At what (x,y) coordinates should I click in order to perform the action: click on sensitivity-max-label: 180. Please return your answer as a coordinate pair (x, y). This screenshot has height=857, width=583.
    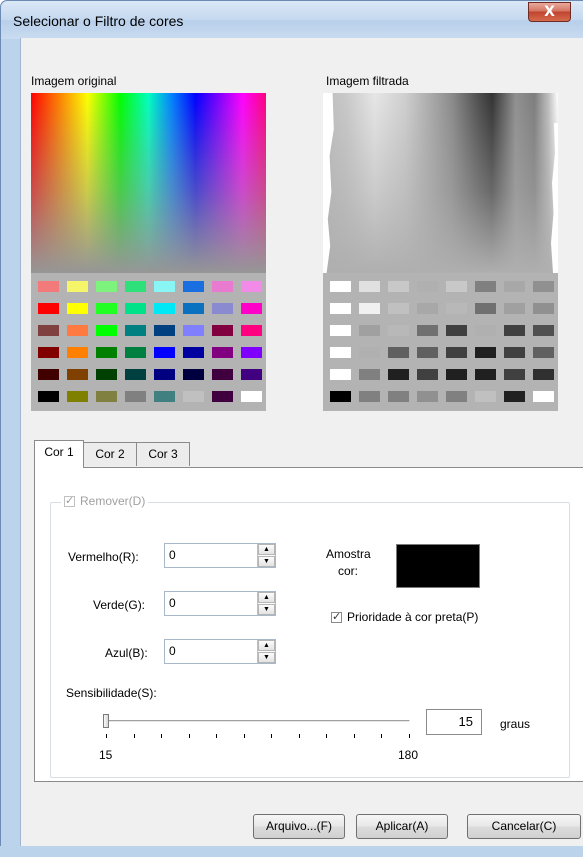
    Looking at the image, I should click on (408, 755).